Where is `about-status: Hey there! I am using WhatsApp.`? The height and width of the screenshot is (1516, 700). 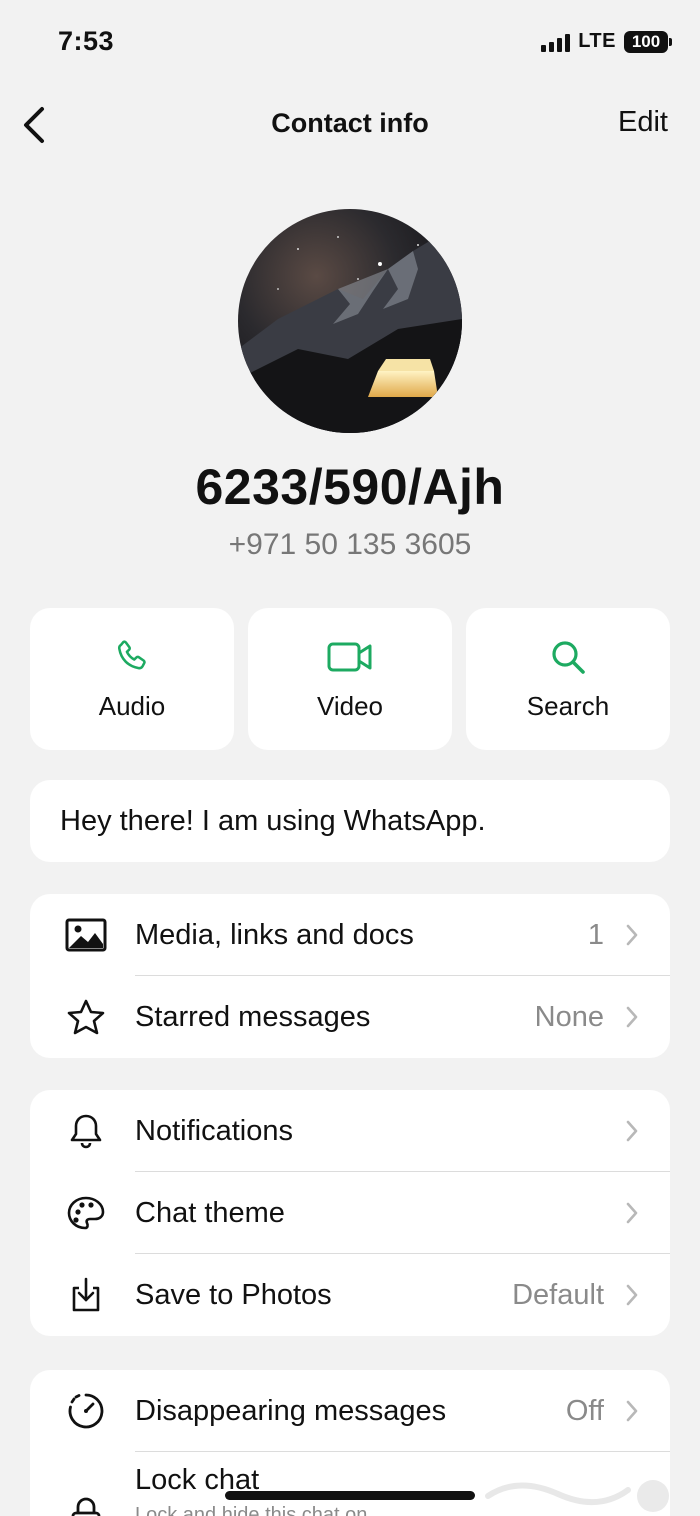
about-status: Hey there! I am using WhatsApp. is located at coordinates (350, 821).